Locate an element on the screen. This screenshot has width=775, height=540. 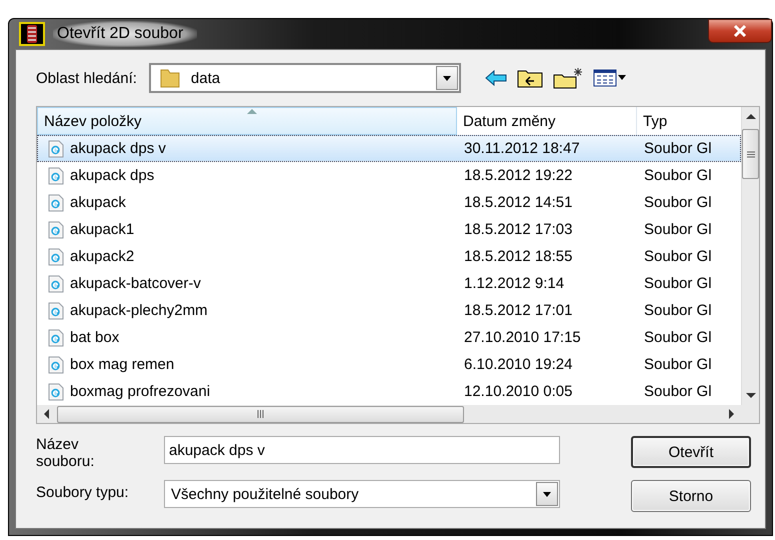
file-row: akupack dps 18.5.2012 19:22 Soubor Gl is located at coordinates (389, 175).